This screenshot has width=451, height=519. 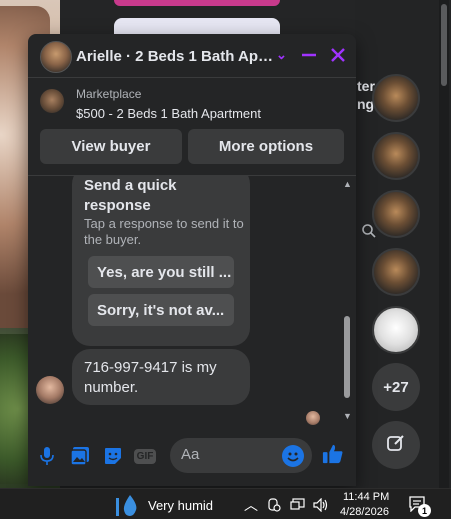 What do you see at coordinates (396, 387) in the screenshot?
I see `more-chats-button: +27` at bounding box center [396, 387].